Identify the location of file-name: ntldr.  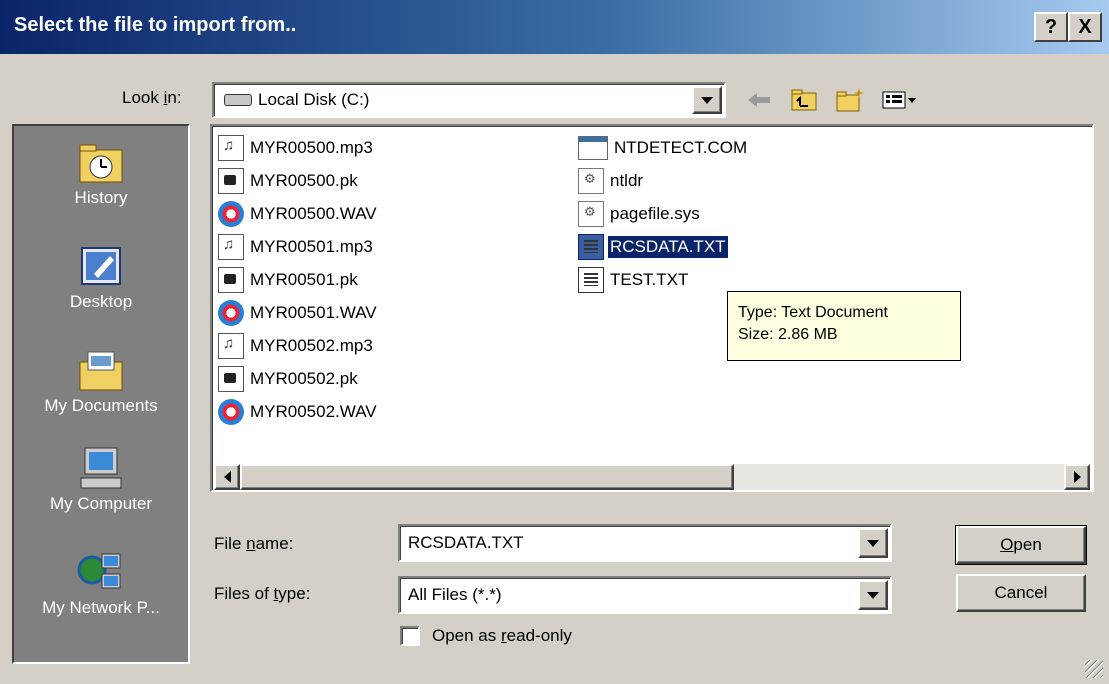
(627, 180).